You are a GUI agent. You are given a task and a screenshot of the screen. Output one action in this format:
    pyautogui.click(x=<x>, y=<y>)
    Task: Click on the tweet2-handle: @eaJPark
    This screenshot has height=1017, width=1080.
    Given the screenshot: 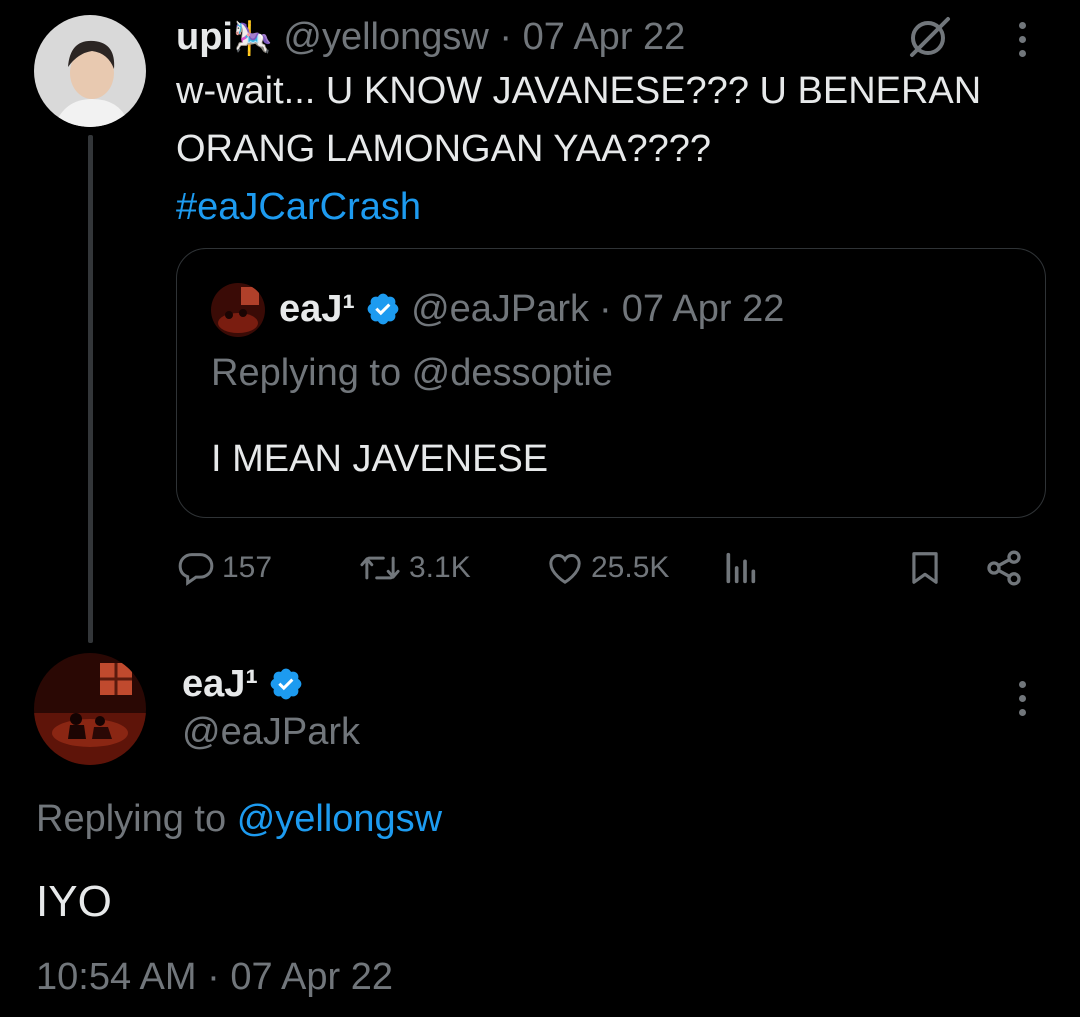 What is the action you would take?
    pyautogui.click(x=271, y=732)
    